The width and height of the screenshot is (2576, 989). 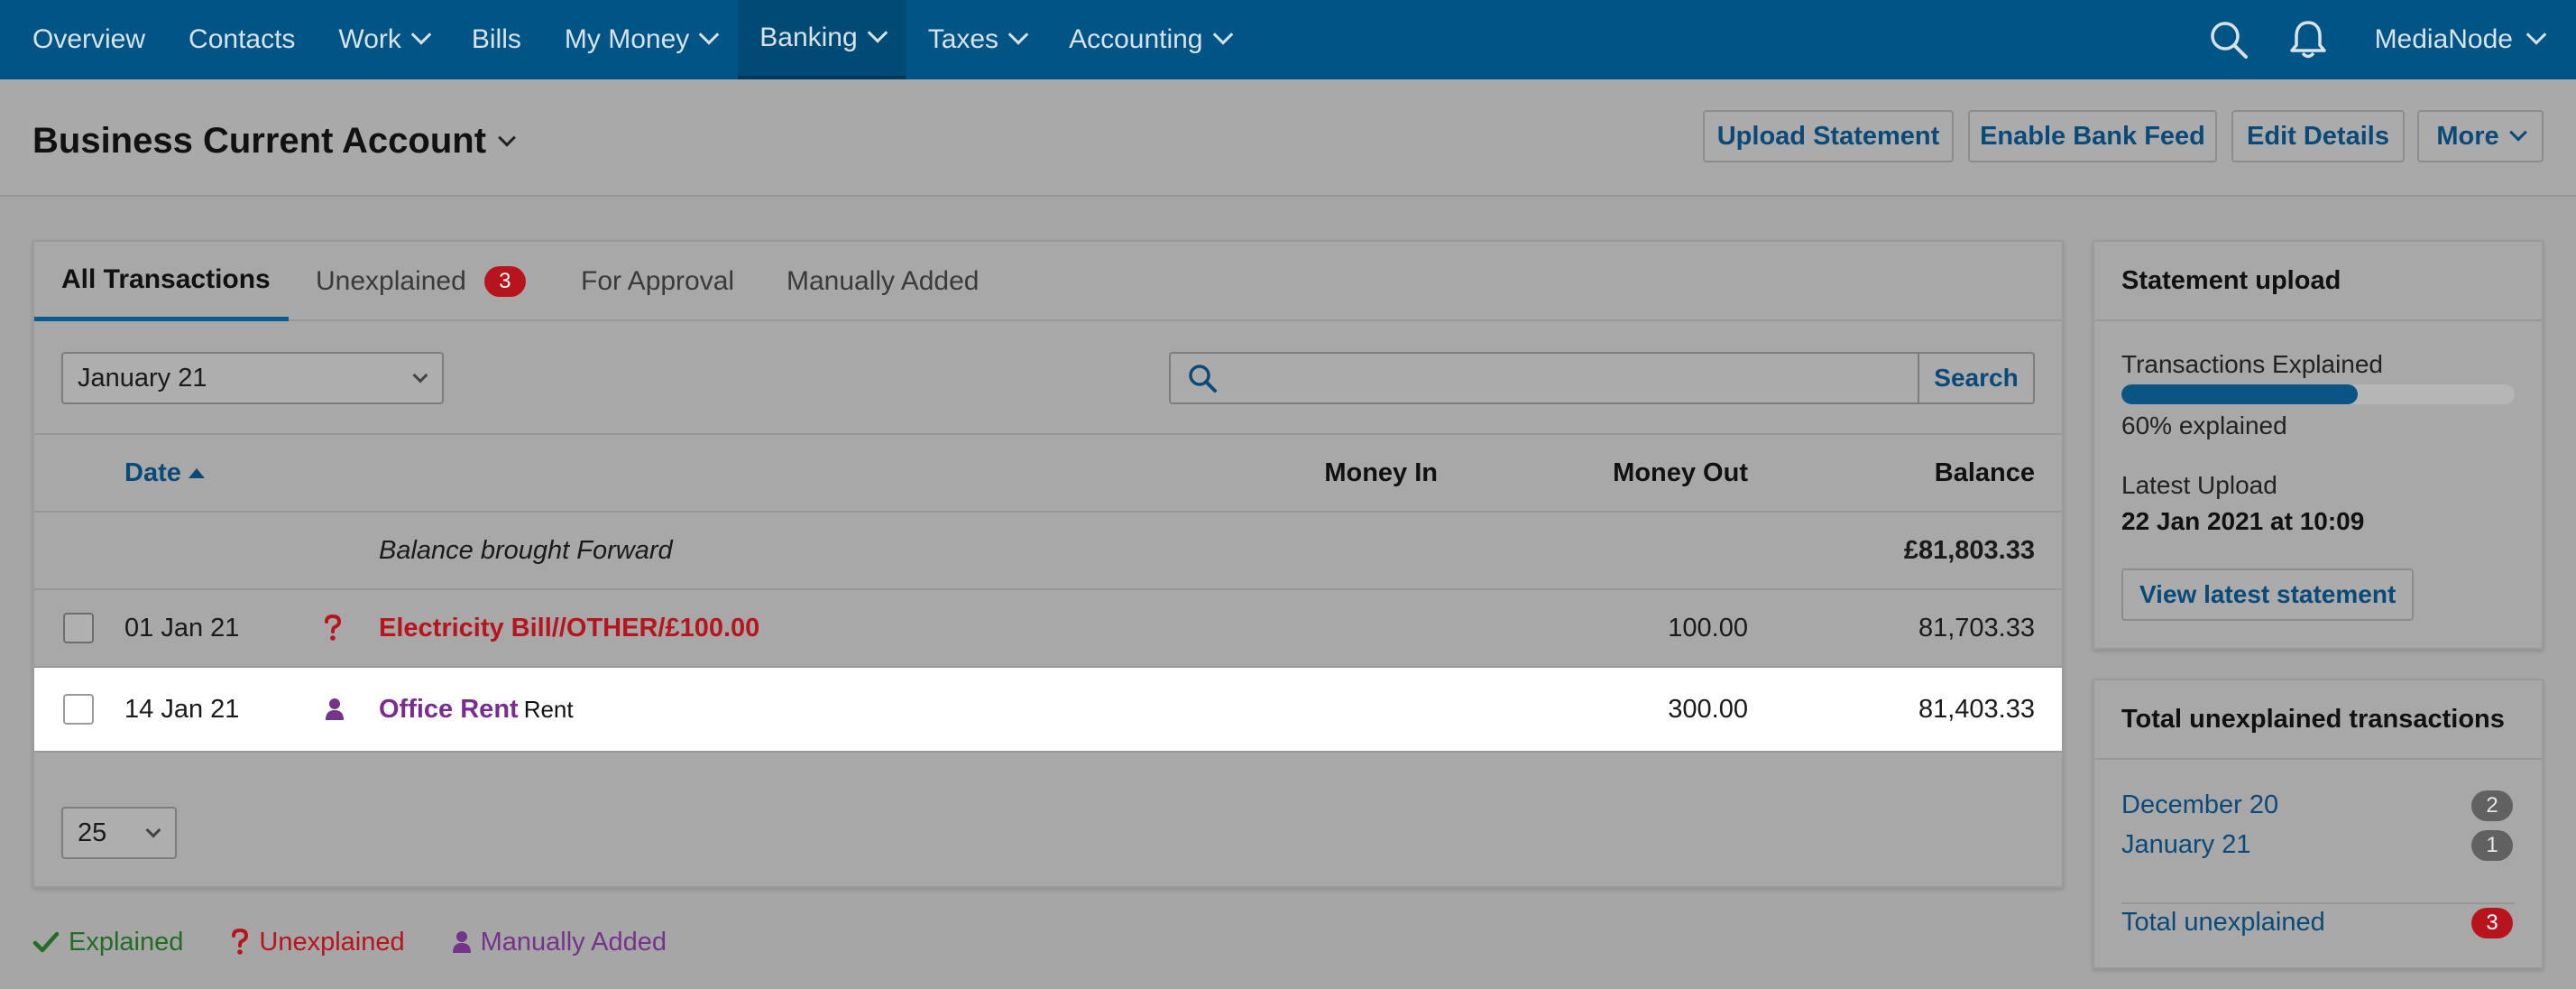 What do you see at coordinates (119, 833) in the screenshot?
I see `per-page-select: 25` at bounding box center [119, 833].